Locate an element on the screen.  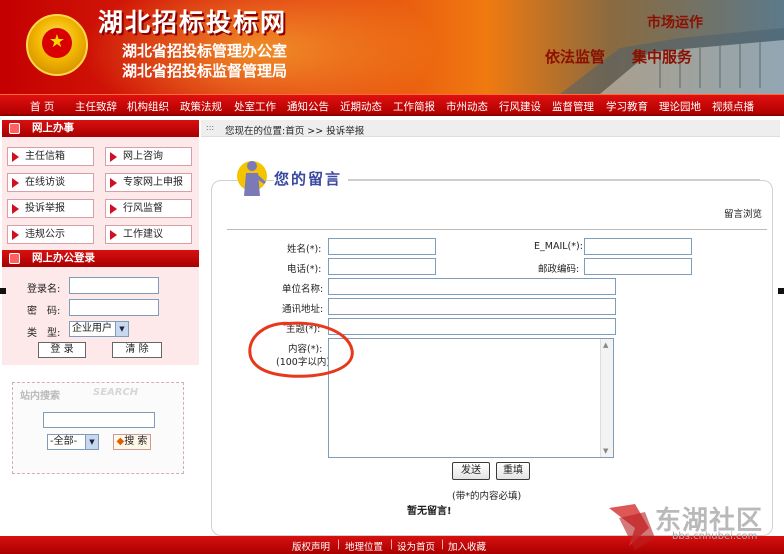
login-button: 登 录 is located at coordinates (62, 350).